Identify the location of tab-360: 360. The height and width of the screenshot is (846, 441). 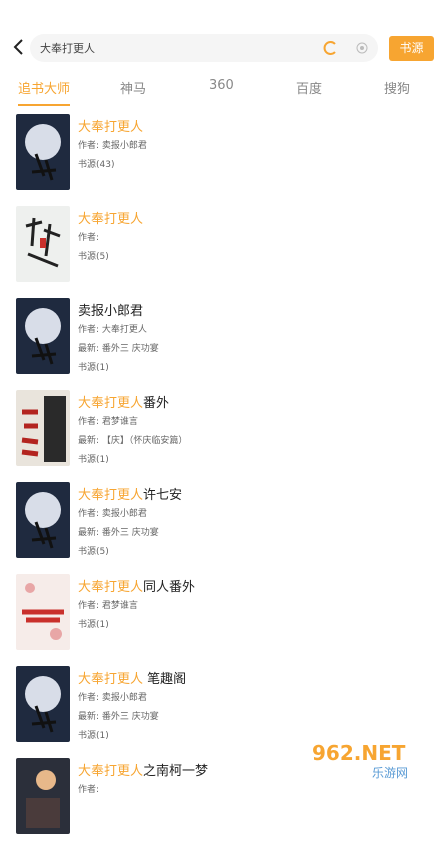
(221, 85).